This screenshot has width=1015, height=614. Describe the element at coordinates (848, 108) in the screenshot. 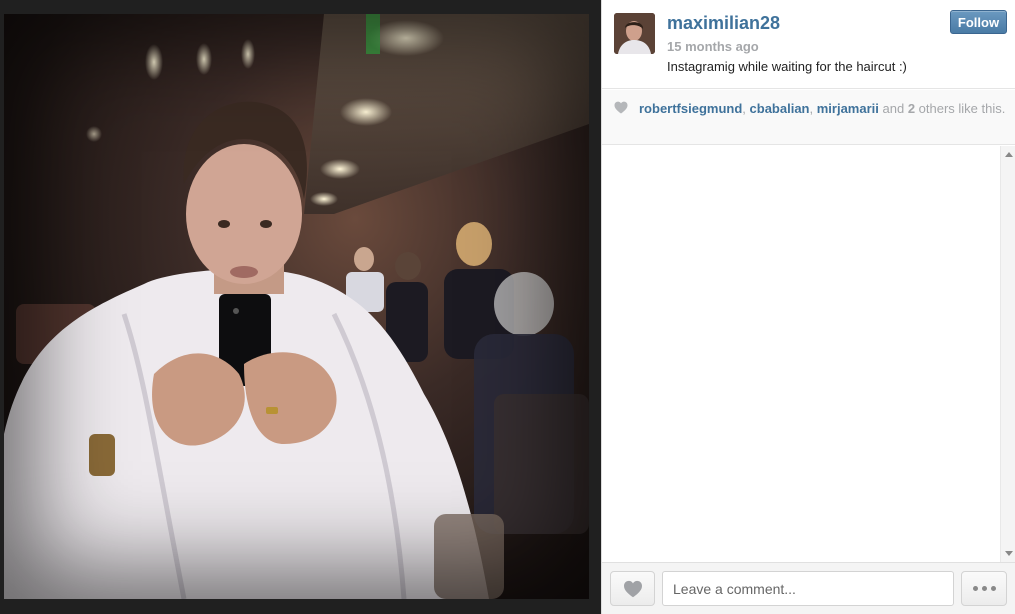

I see `liker-link: mirjamarii` at that location.